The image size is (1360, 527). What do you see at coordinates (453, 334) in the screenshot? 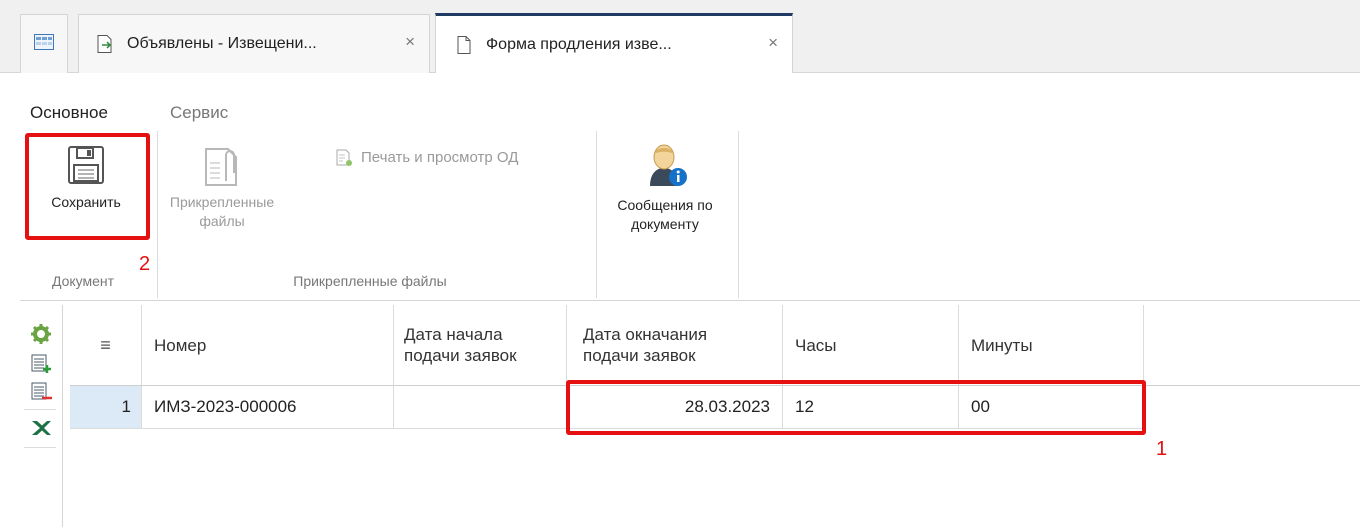
I see `column-label-line1: Дата начала` at bounding box center [453, 334].